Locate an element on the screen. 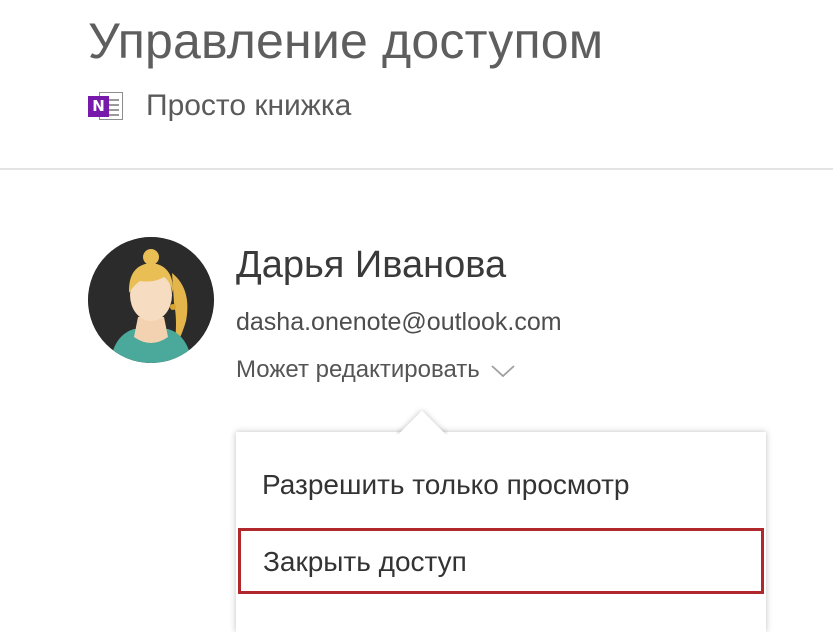  user-name: Дарья Иванова is located at coordinates (371, 265).